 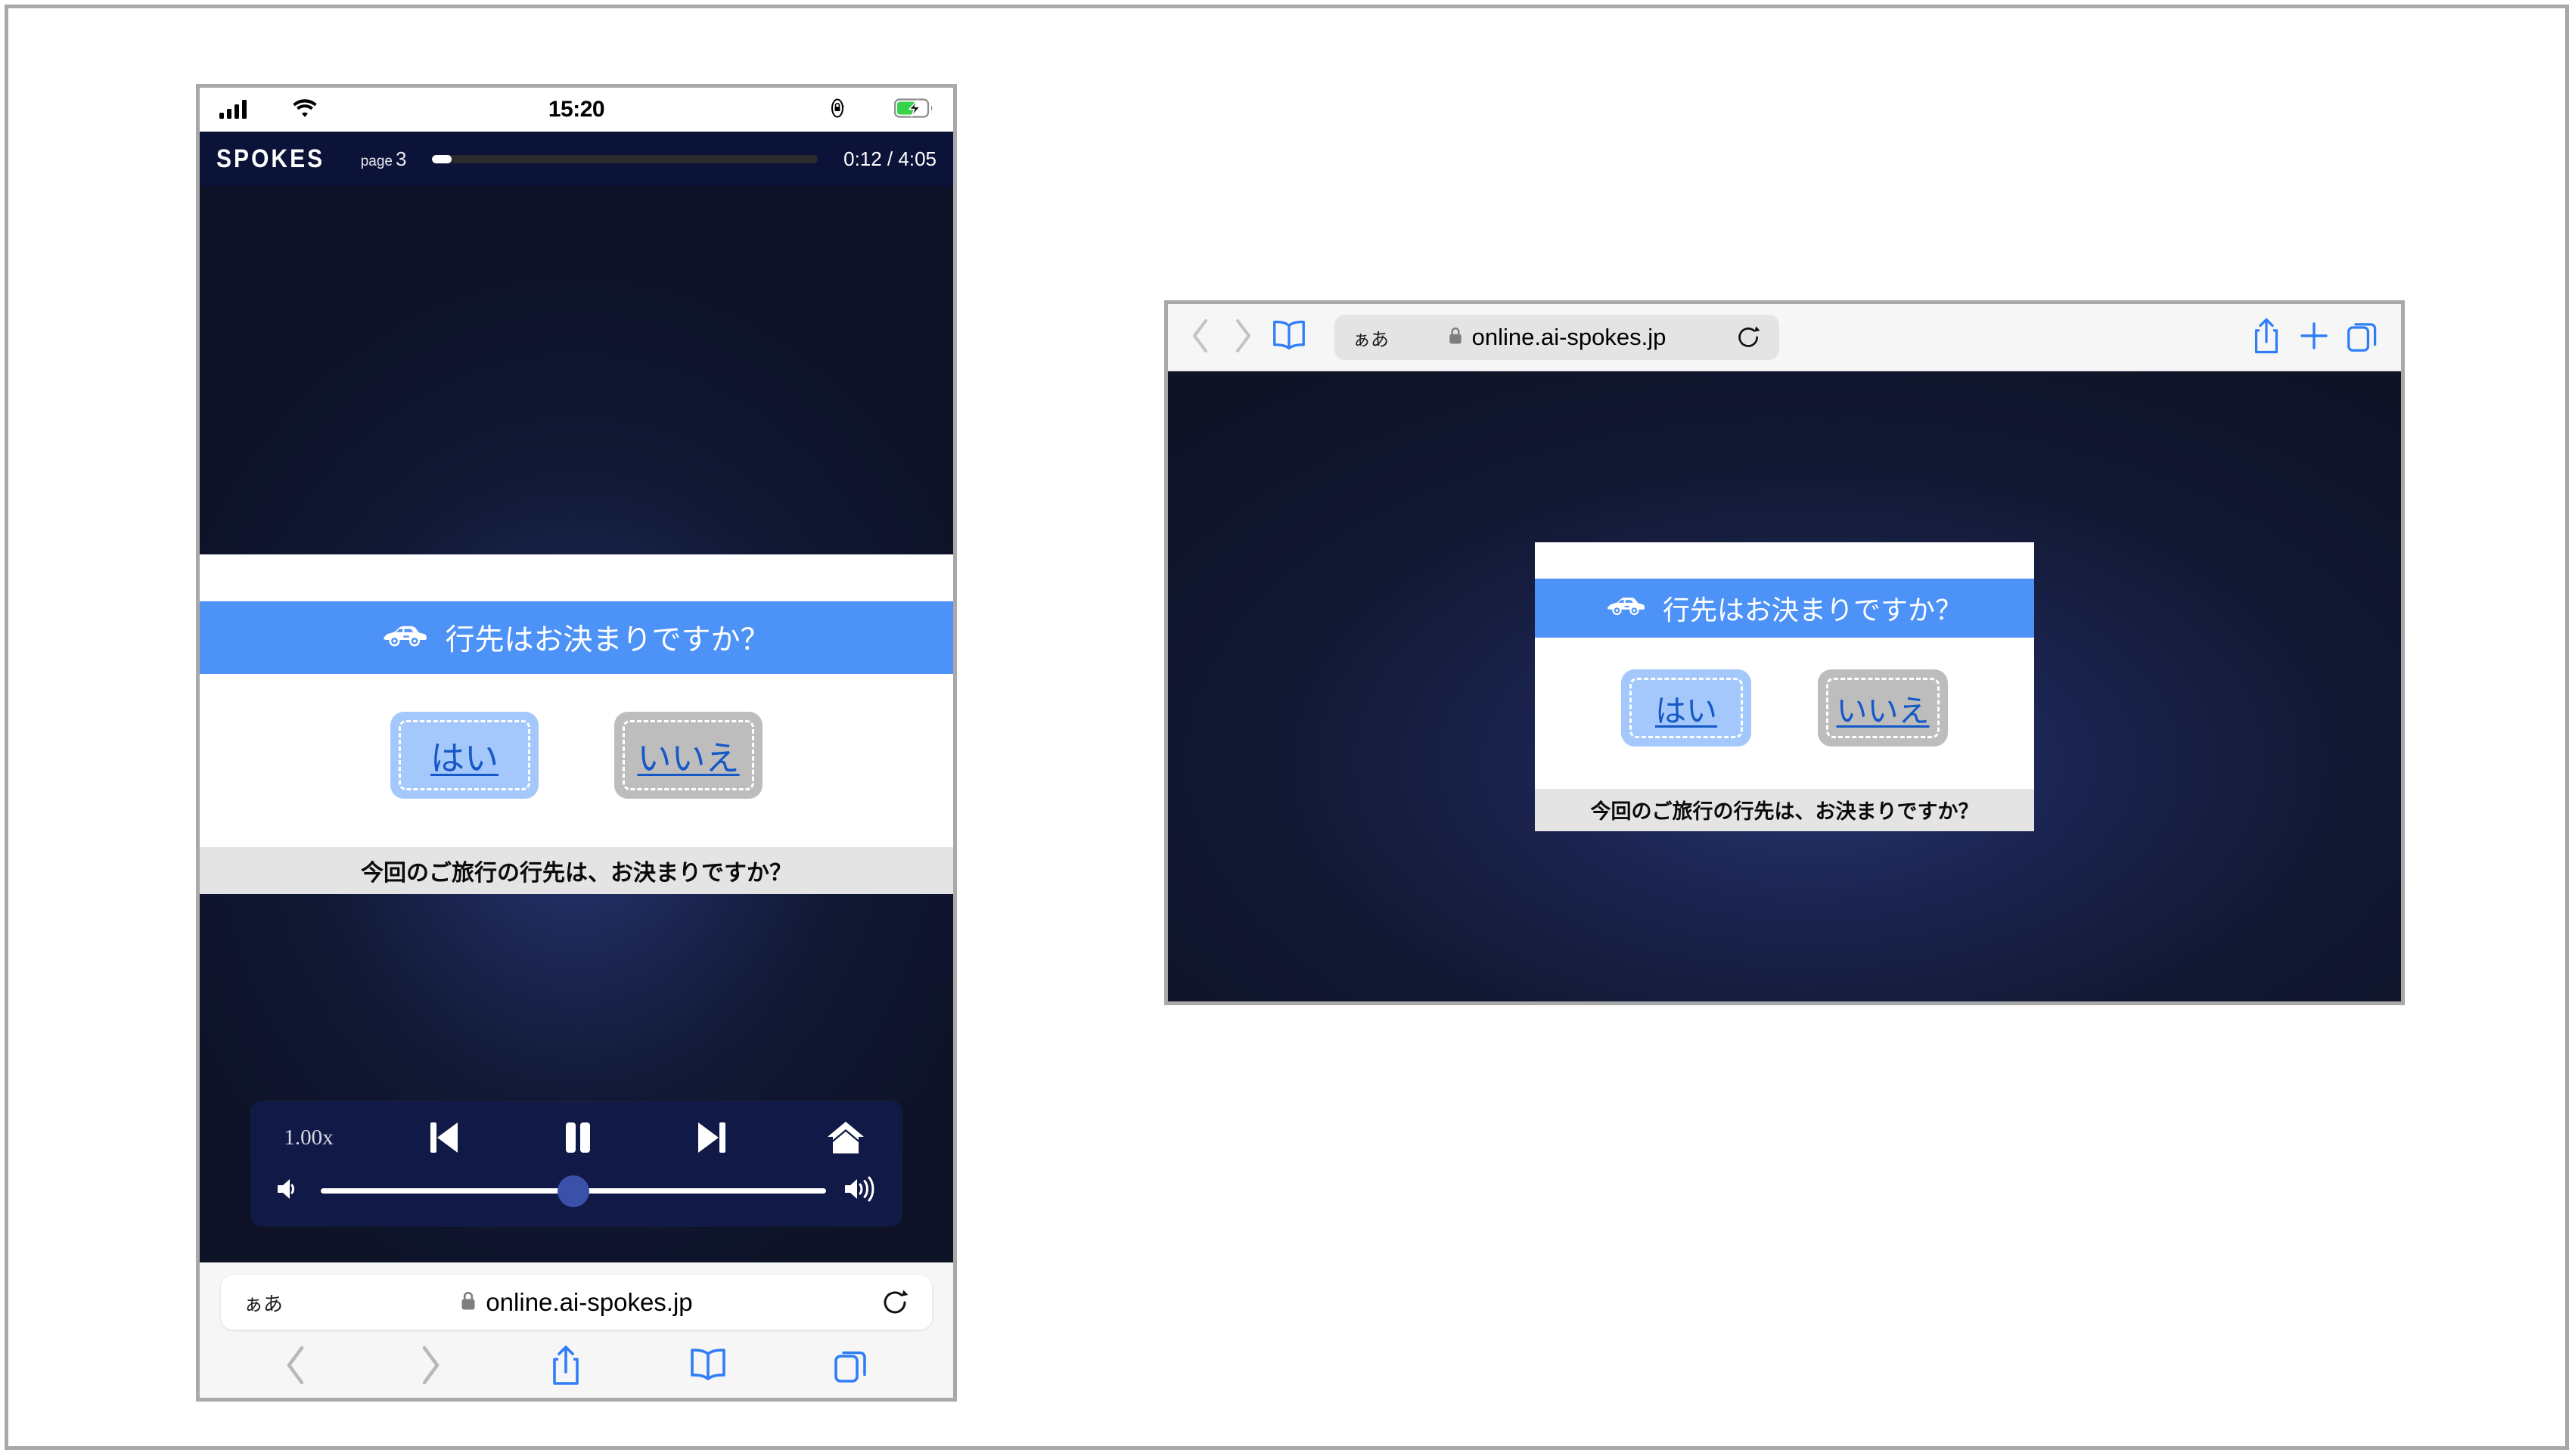 I want to click on skip-next-icon, so click(x=712, y=1137).